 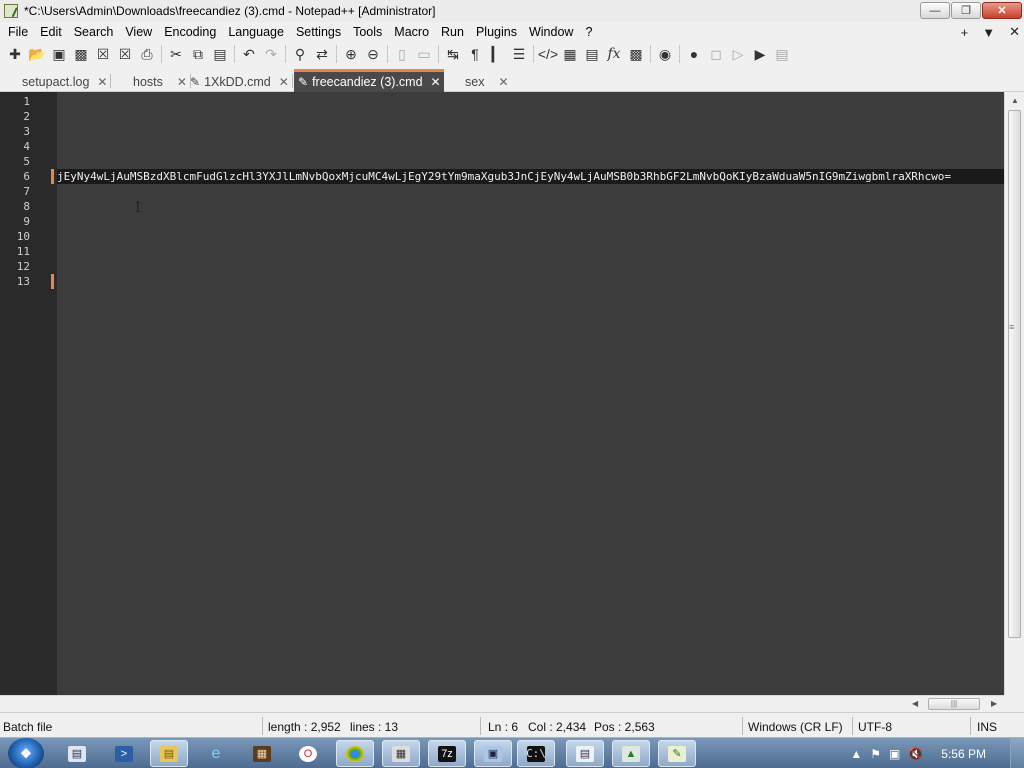 I want to click on menu-file: File, so click(x=17, y=32).